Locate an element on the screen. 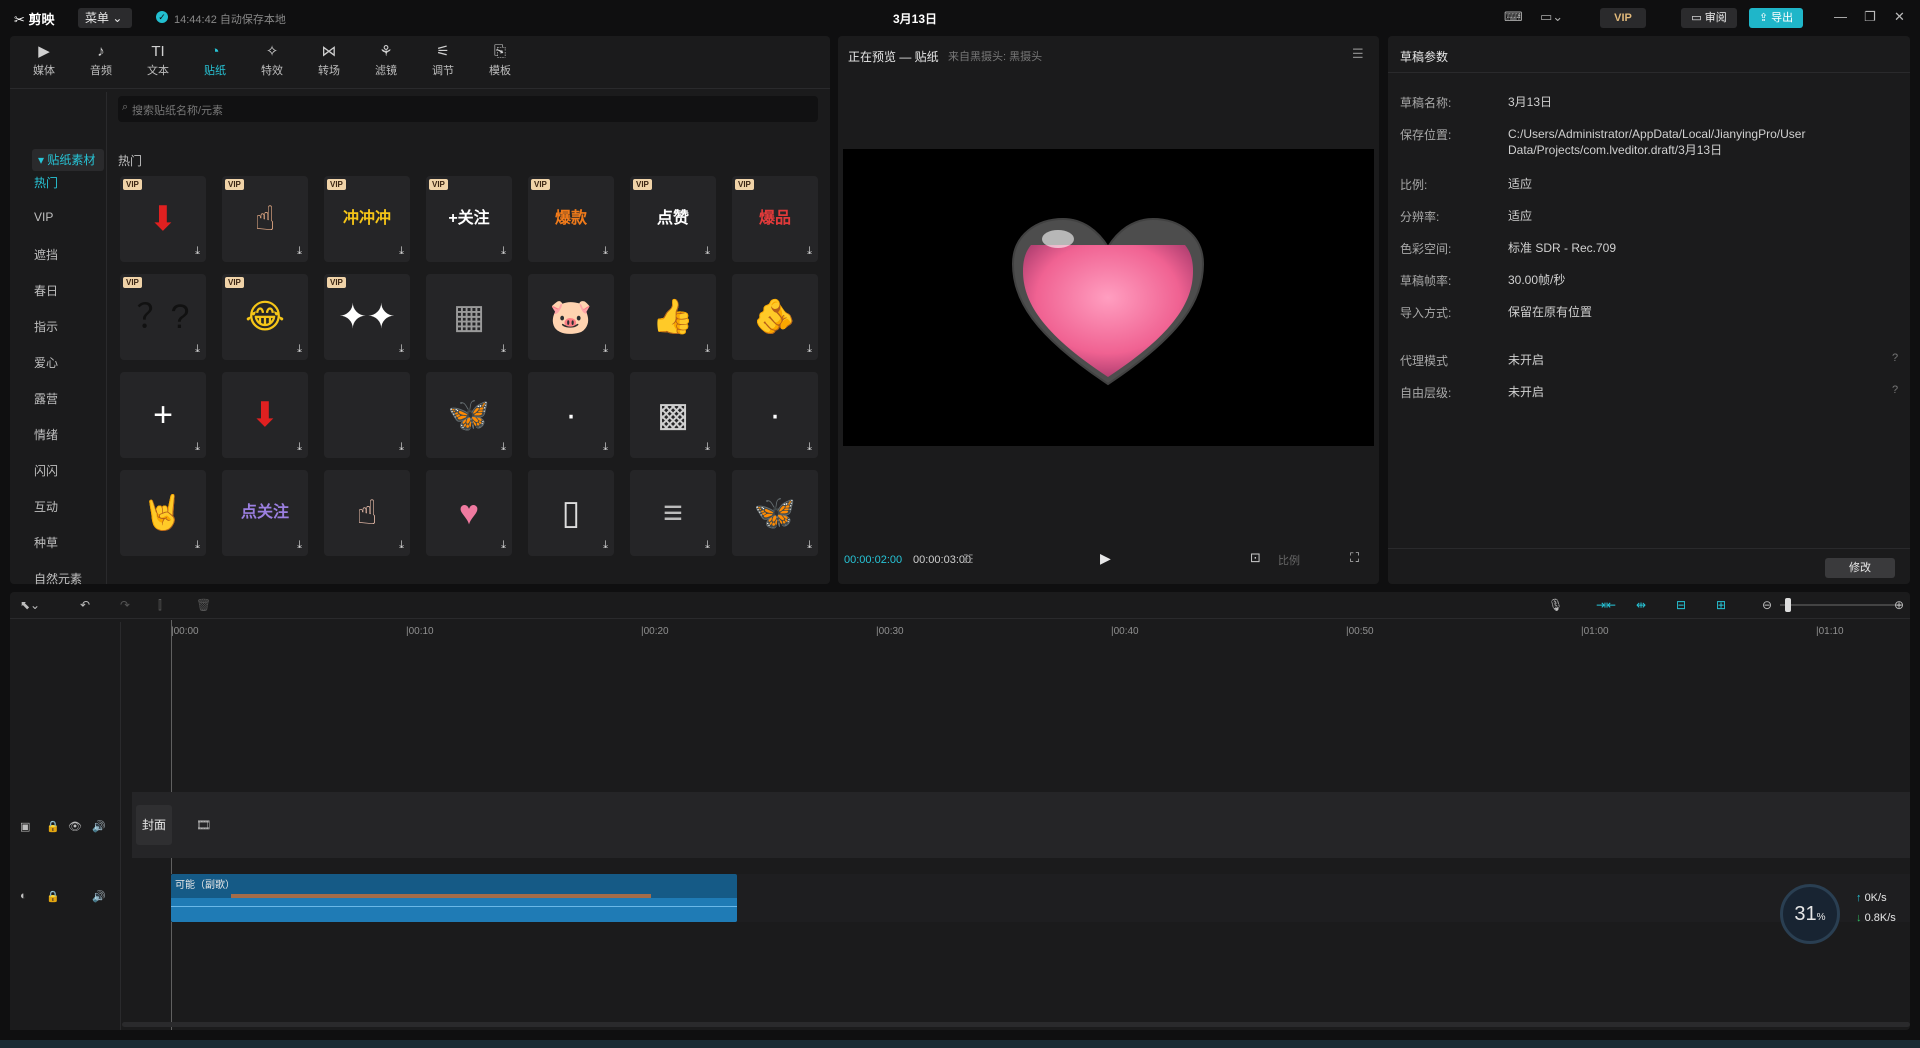 Image resolution: width=1920 pixels, height=1048 pixels. sticker-tile: 🤘 ⤓ is located at coordinates (163, 513).